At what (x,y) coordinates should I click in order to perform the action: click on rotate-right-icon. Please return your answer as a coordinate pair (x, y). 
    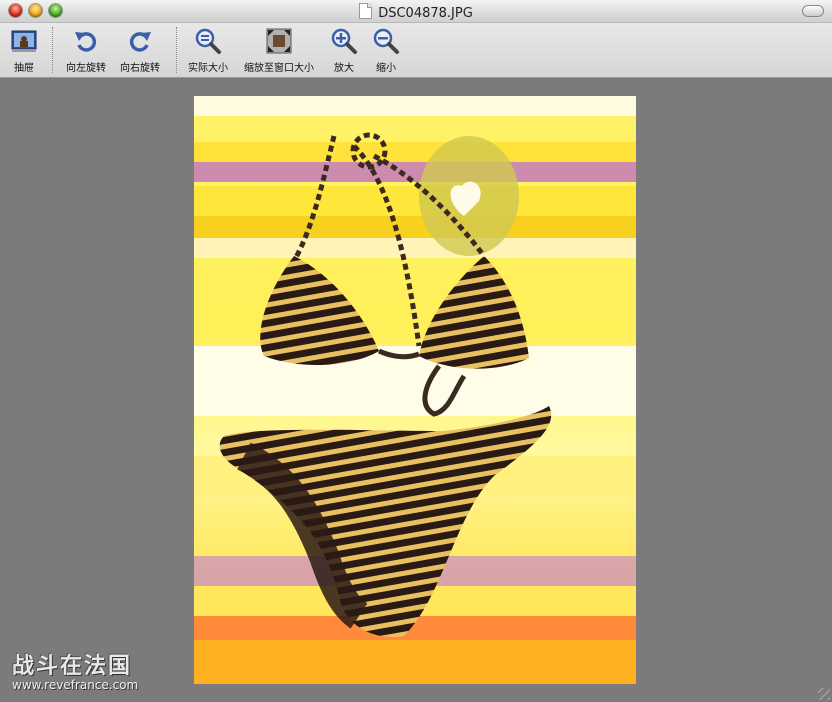
    Looking at the image, I should click on (140, 41).